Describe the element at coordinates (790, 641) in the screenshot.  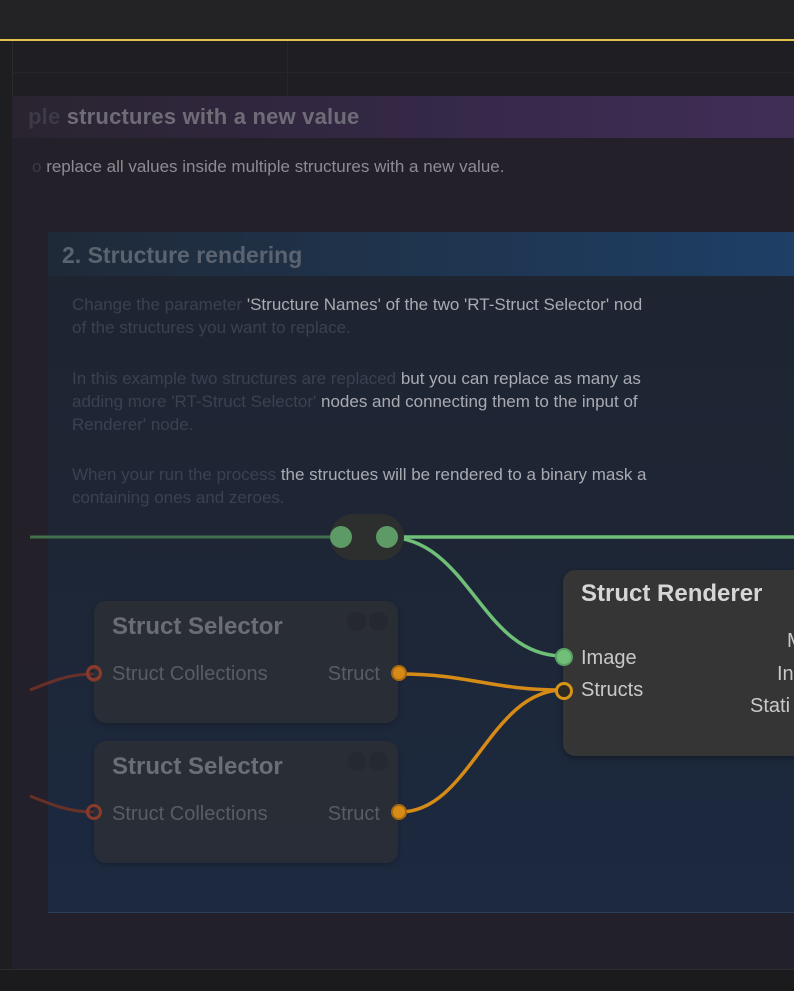
I see `output-label: M` at that location.